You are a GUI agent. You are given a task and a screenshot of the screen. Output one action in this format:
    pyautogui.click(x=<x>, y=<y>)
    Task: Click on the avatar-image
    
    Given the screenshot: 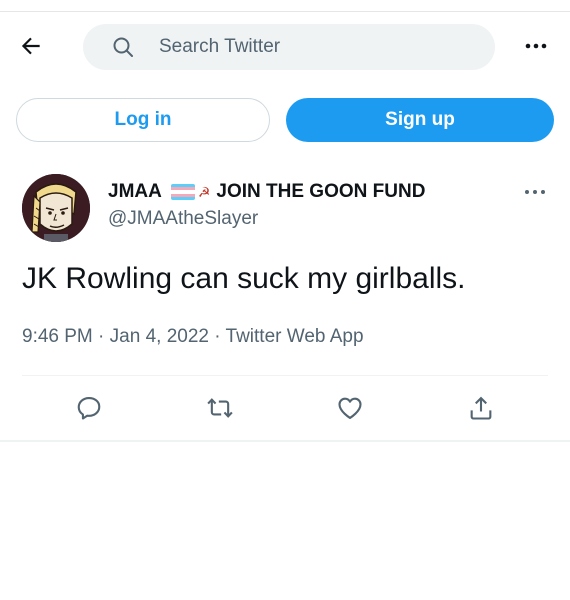 What is the action you would take?
    pyautogui.click(x=56, y=208)
    